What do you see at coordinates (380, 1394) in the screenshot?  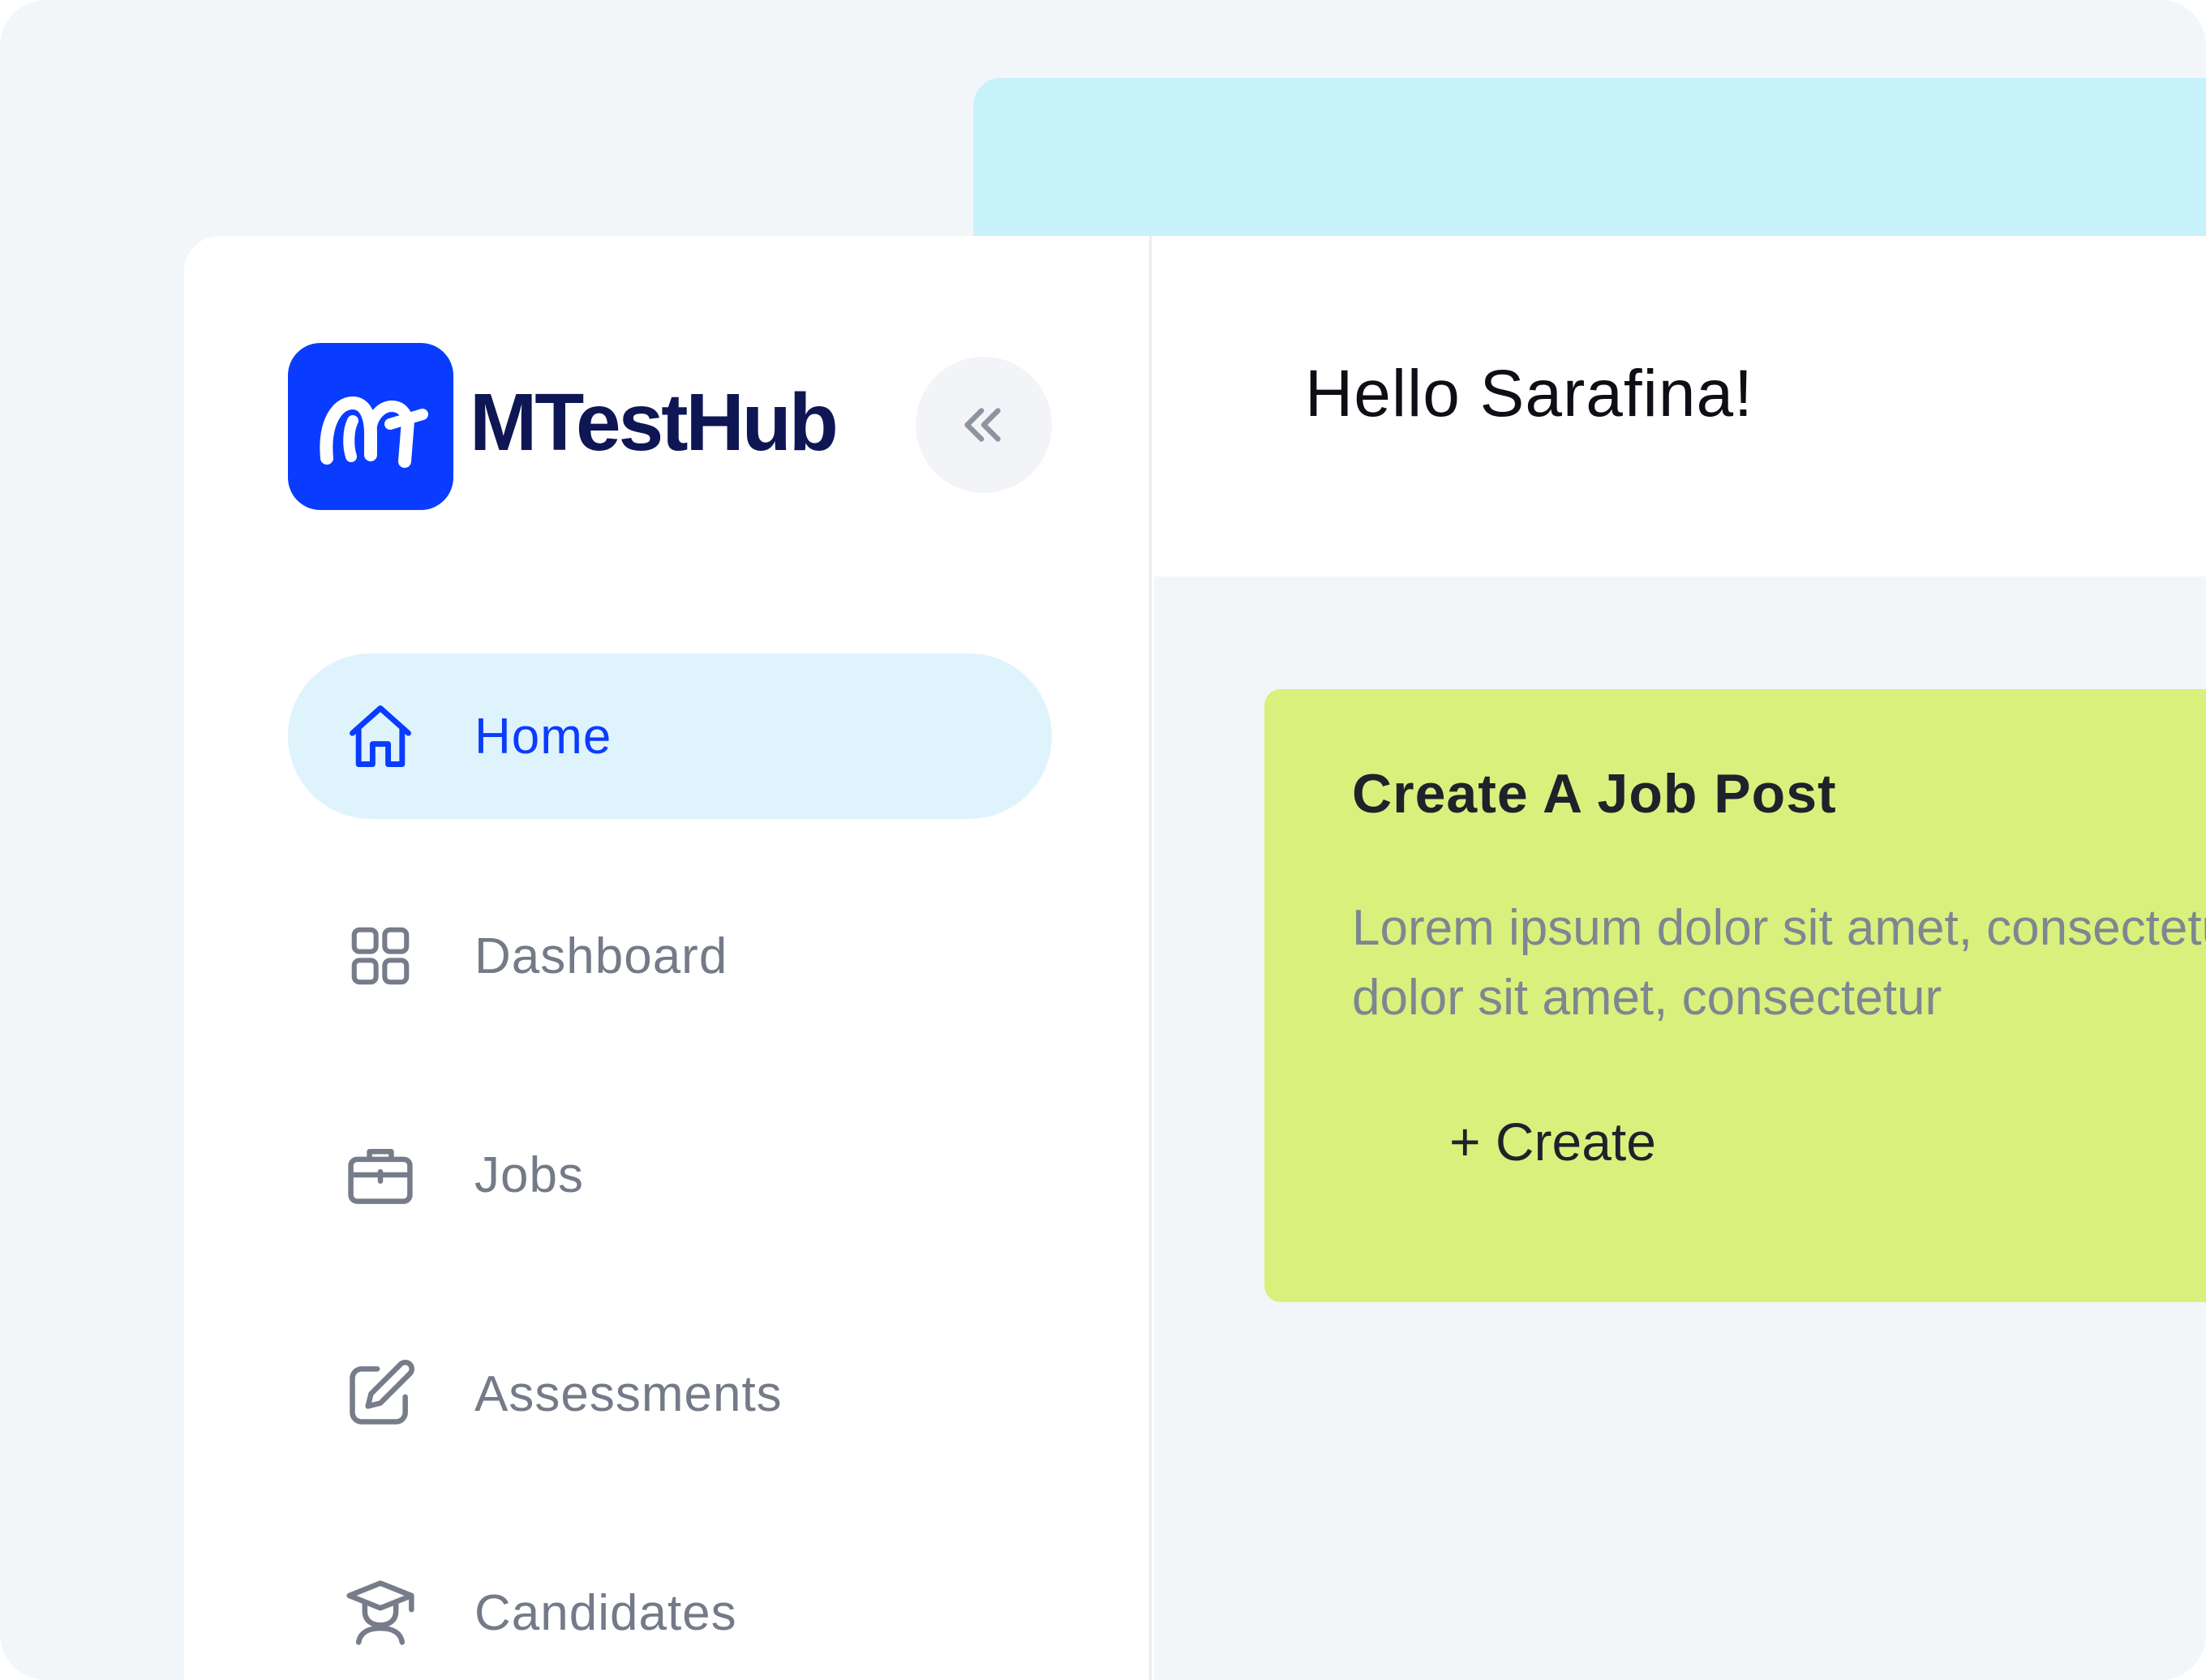 I see `edit-icon` at bounding box center [380, 1394].